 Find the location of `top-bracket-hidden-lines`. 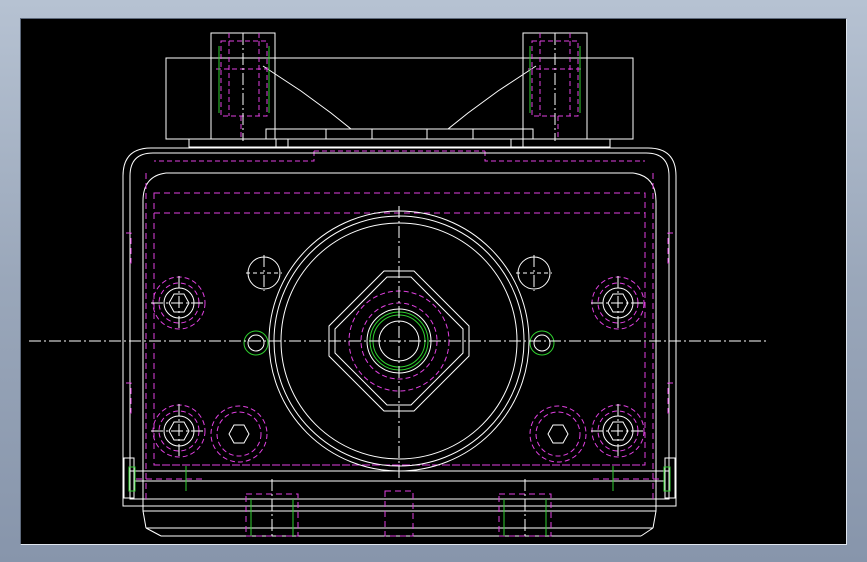

top-bracket-hidden-lines is located at coordinates (399, 97).